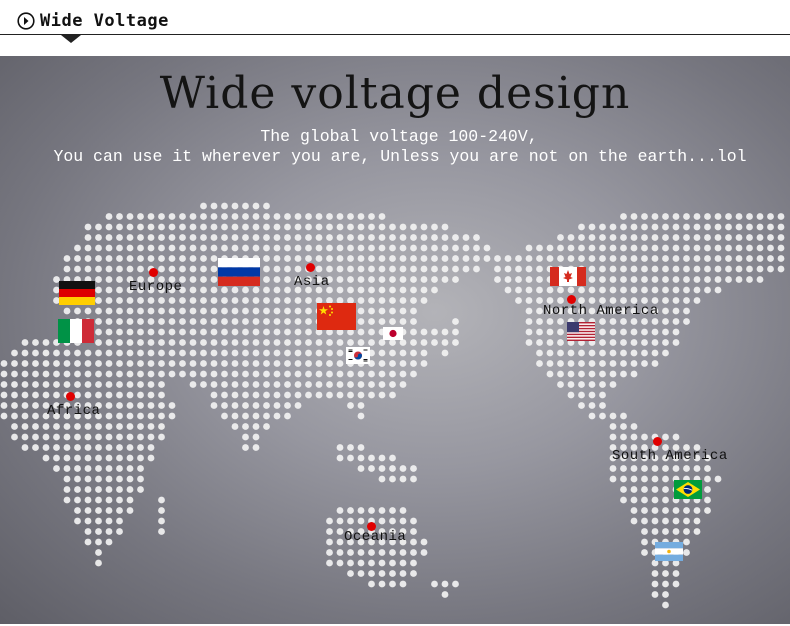 This screenshot has width=790, height=626. I want to click on usa-flag-icon, so click(581, 331).